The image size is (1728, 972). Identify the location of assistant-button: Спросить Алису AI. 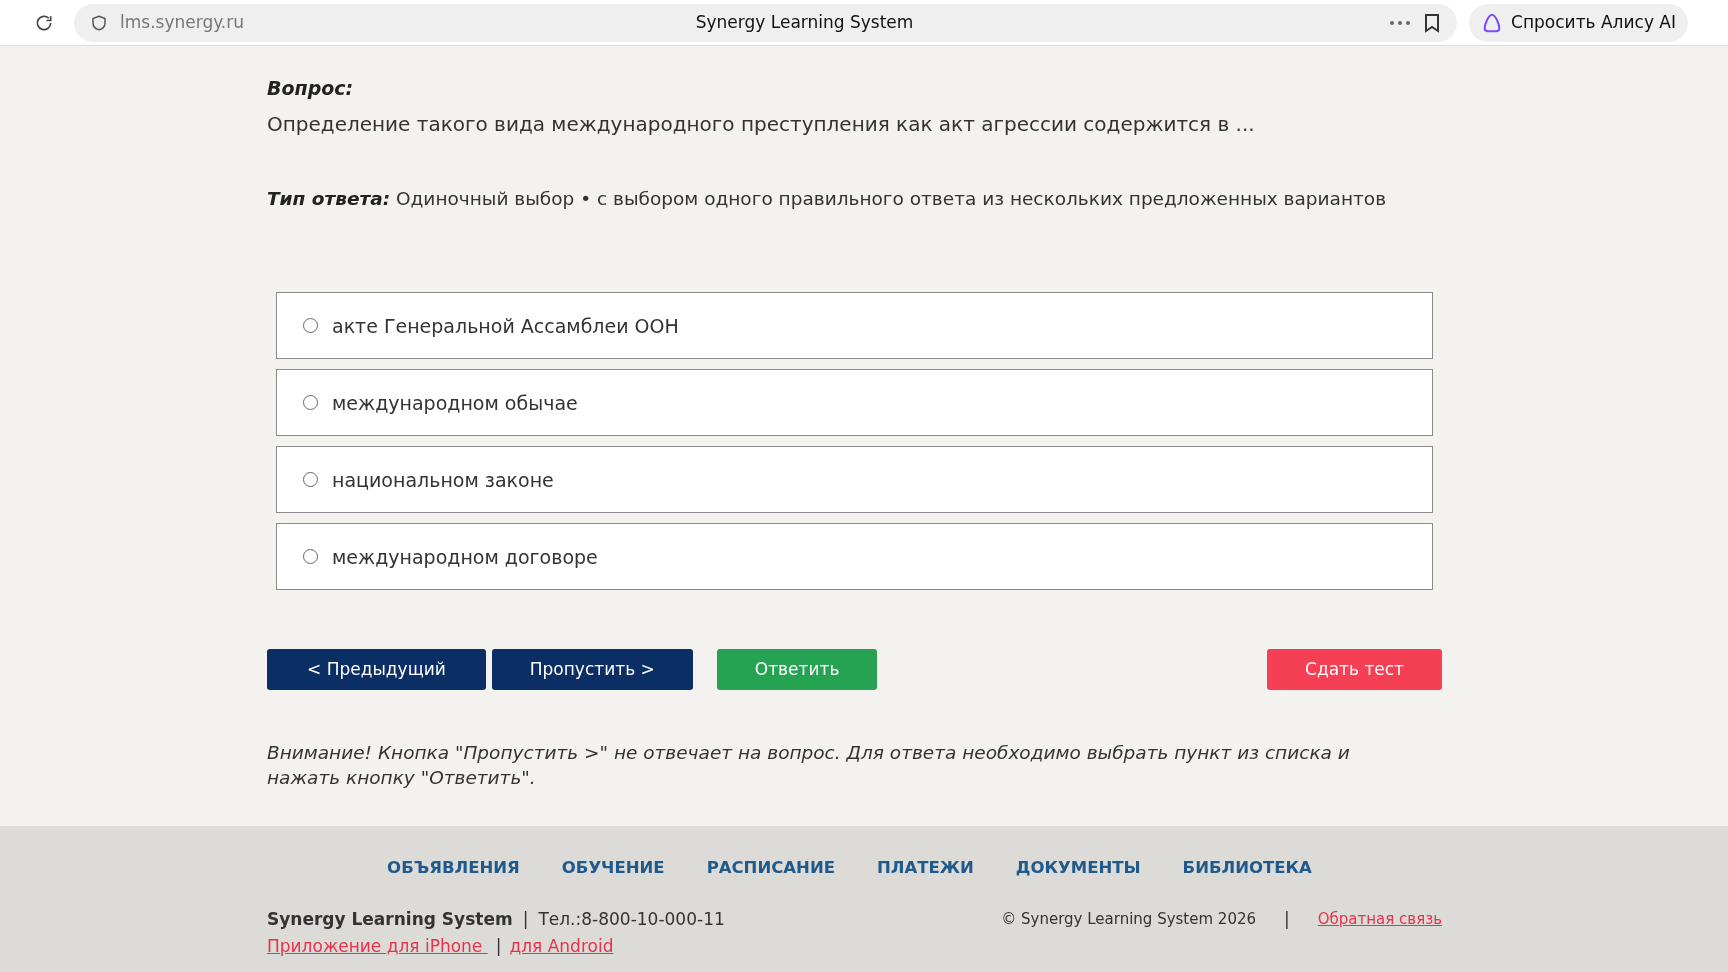
(1578, 22).